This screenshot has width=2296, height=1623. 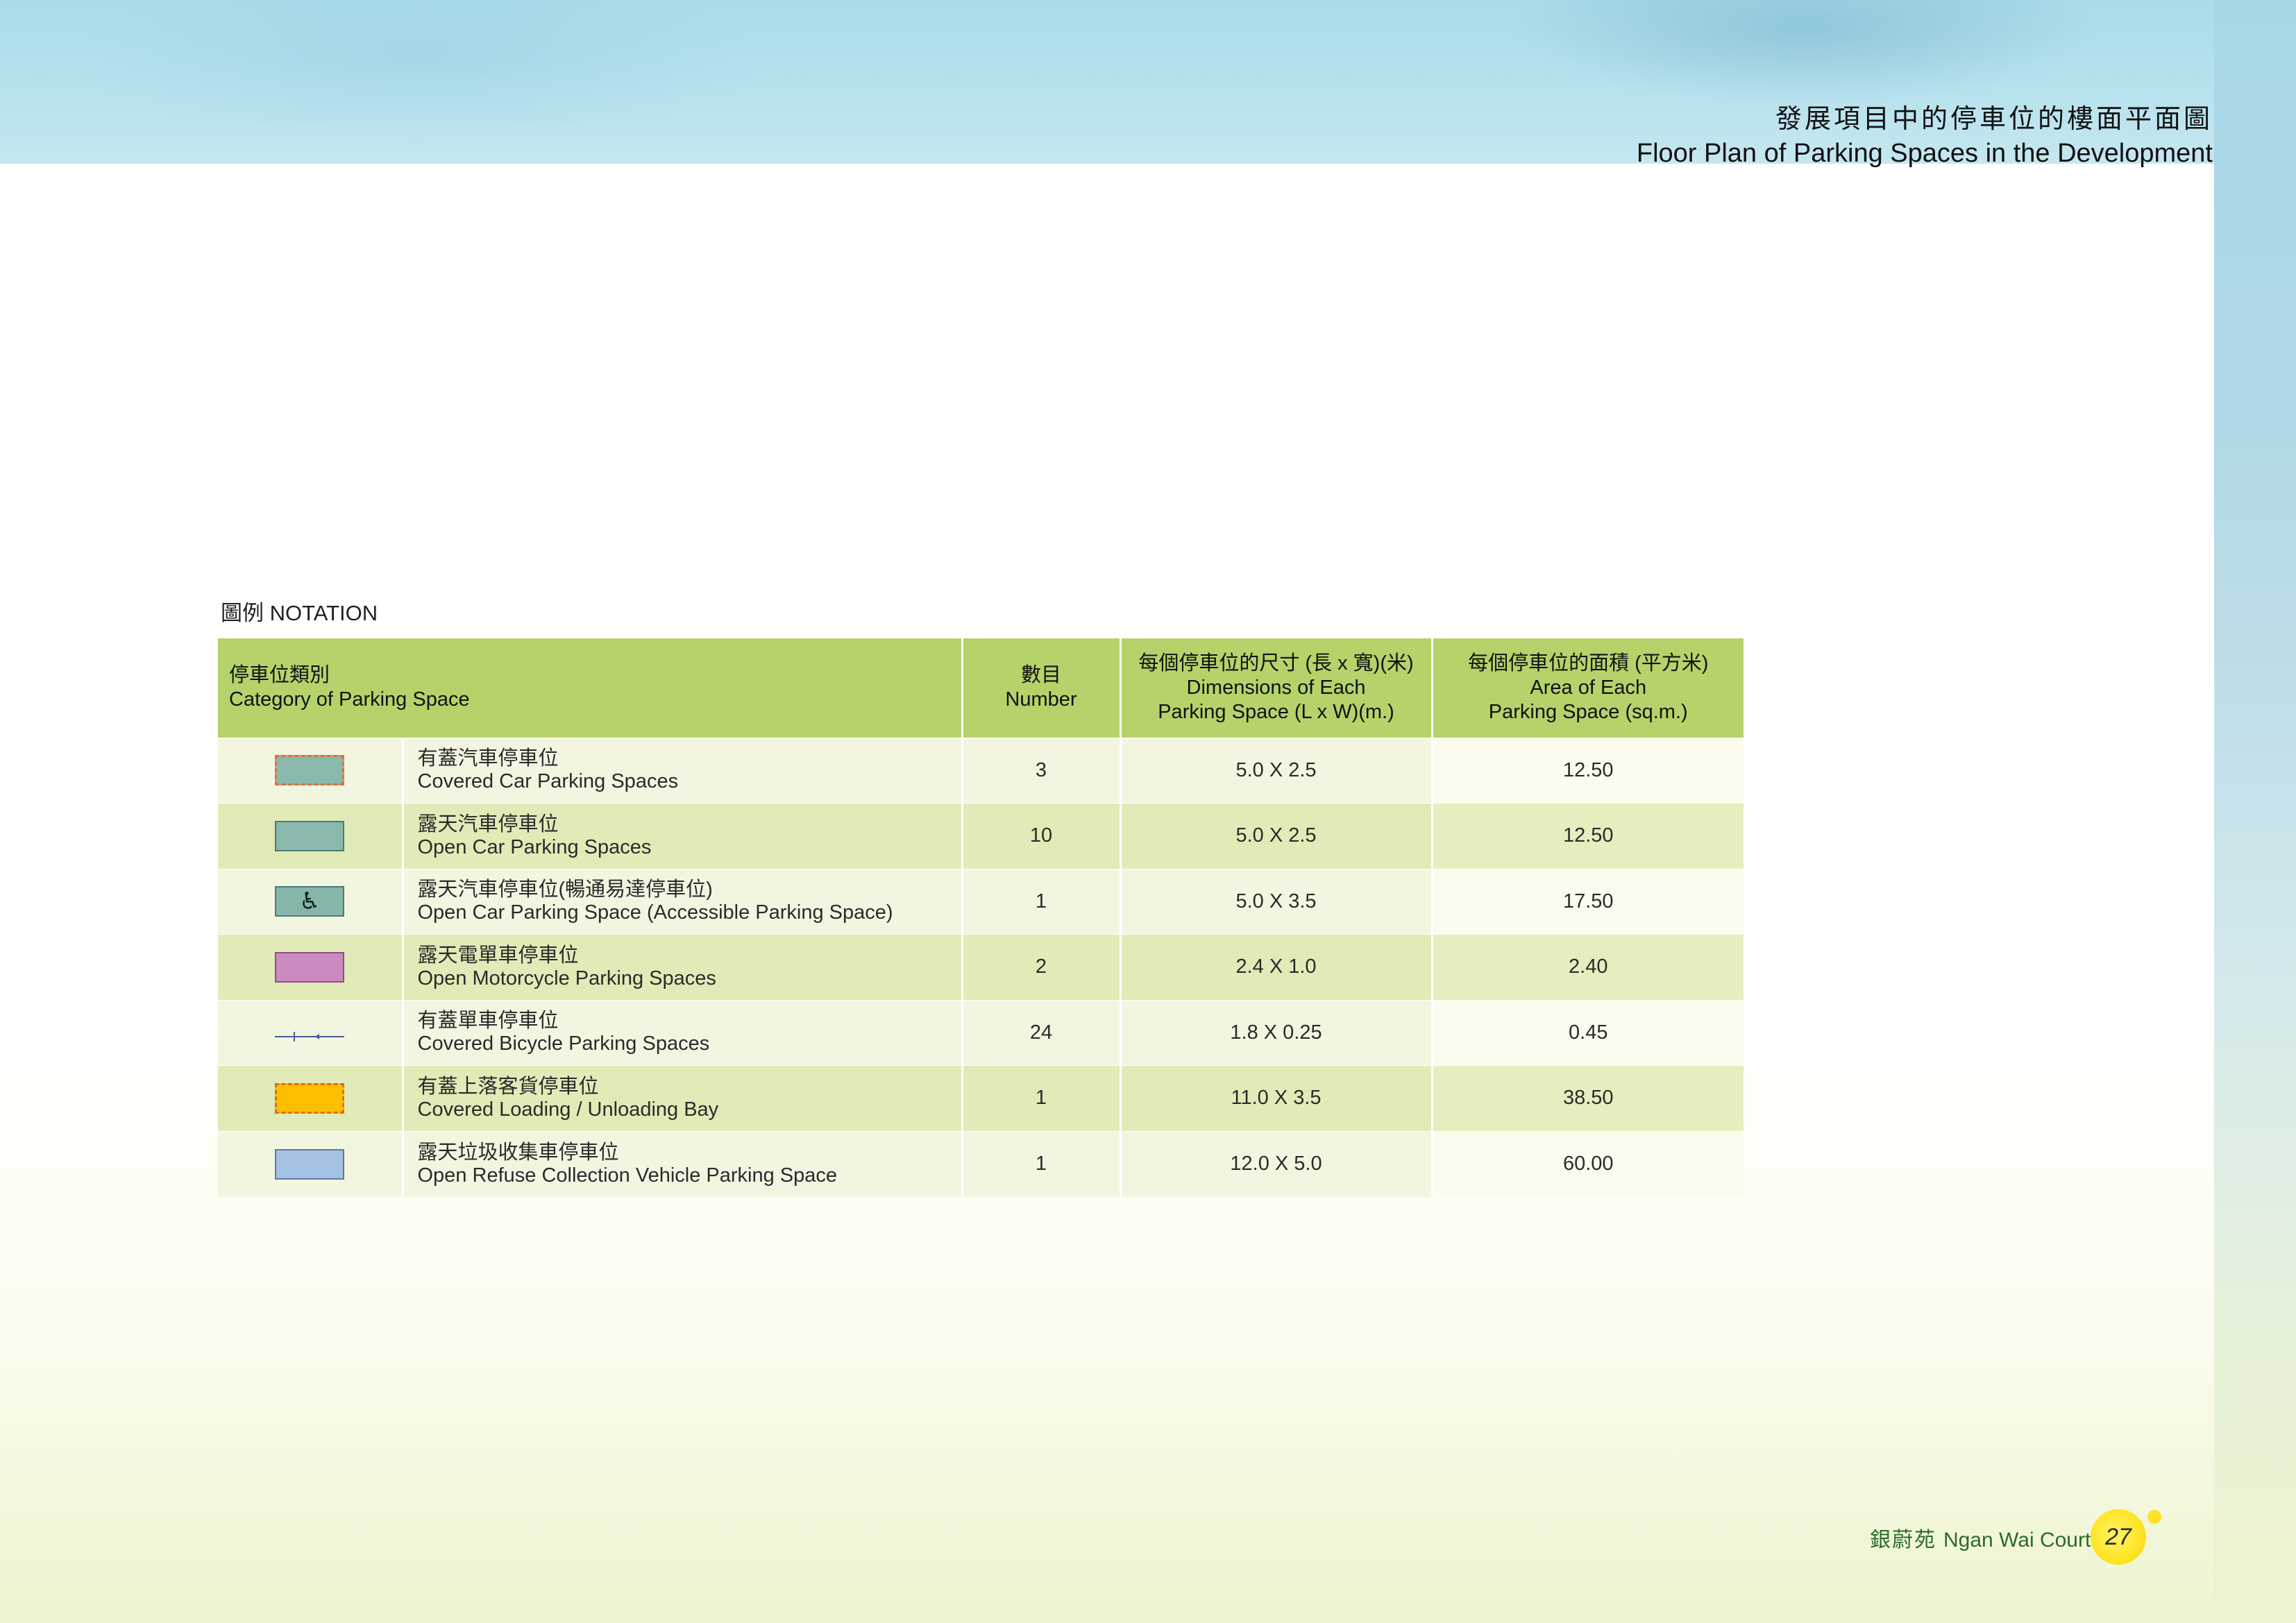 I want to click on right-watercolor-strip, so click(x=2255, y=811).